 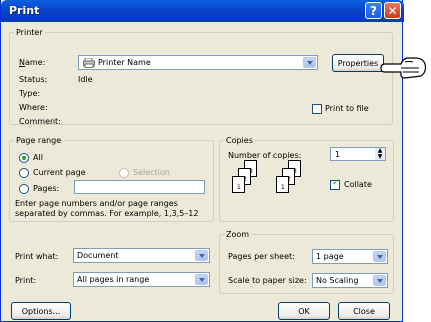 What do you see at coordinates (337, 280) in the screenshot?
I see `scale-to-paper-value: No Scaling` at bounding box center [337, 280].